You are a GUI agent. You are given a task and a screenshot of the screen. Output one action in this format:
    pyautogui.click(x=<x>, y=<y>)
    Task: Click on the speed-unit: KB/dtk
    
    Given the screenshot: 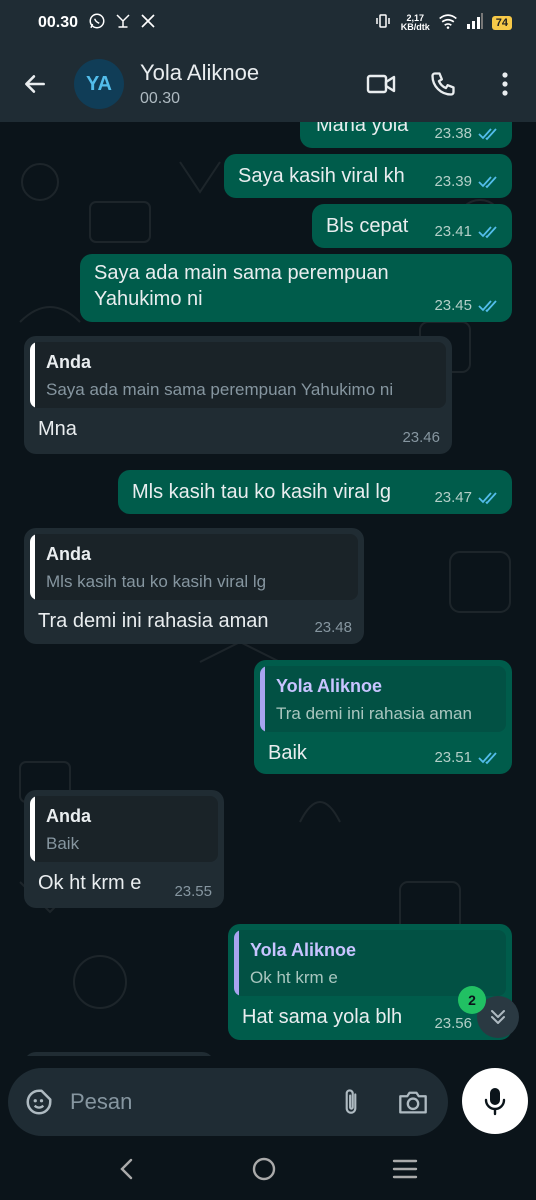 What is the action you would take?
    pyautogui.click(x=415, y=27)
    